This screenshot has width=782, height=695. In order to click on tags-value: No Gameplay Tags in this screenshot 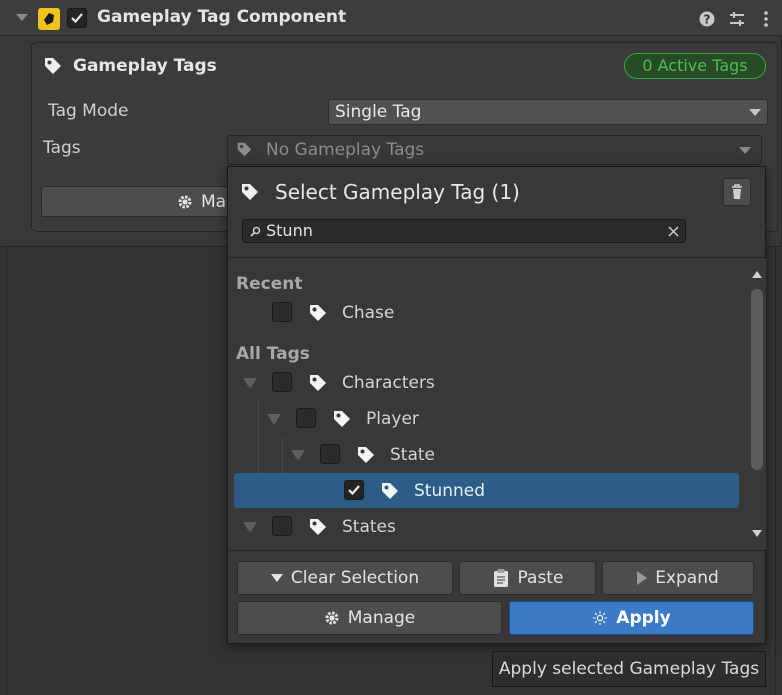, I will do `click(345, 150)`.